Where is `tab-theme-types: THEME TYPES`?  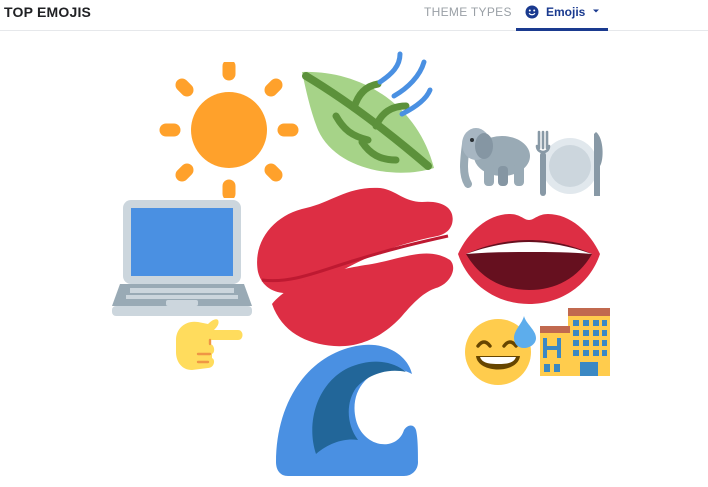
tab-theme-types: THEME TYPES is located at coordinates (468, 12).